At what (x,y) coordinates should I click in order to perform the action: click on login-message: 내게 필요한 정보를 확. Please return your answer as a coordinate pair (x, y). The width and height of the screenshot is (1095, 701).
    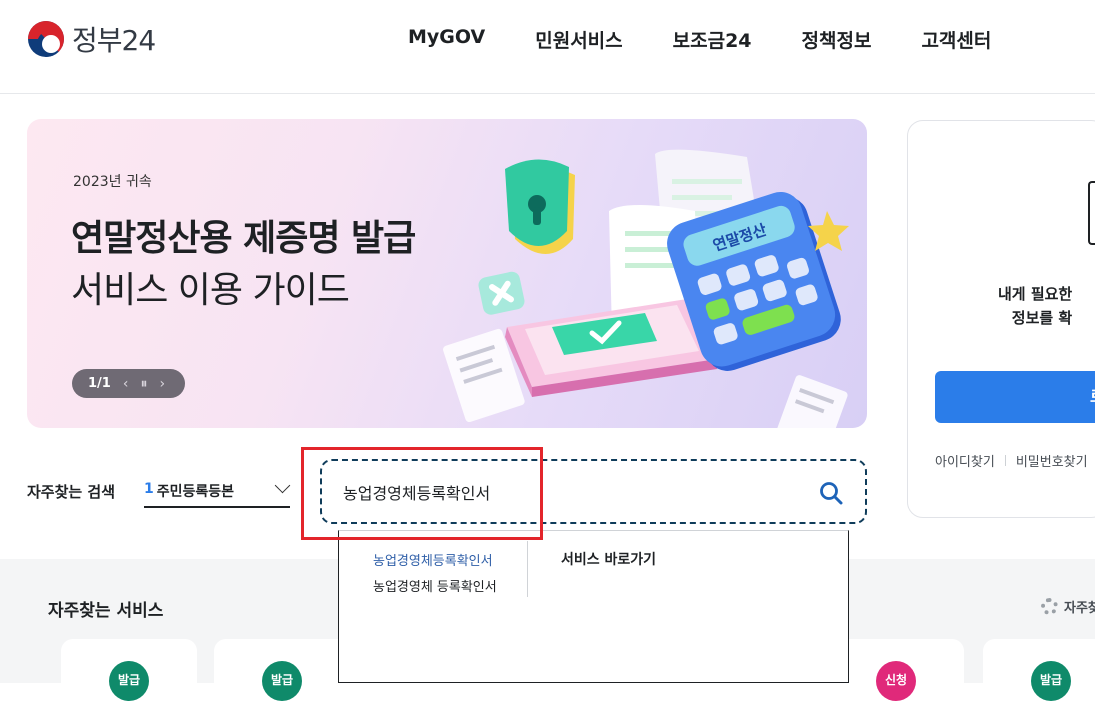
    Looking at the image, I should click on (1035, 306).